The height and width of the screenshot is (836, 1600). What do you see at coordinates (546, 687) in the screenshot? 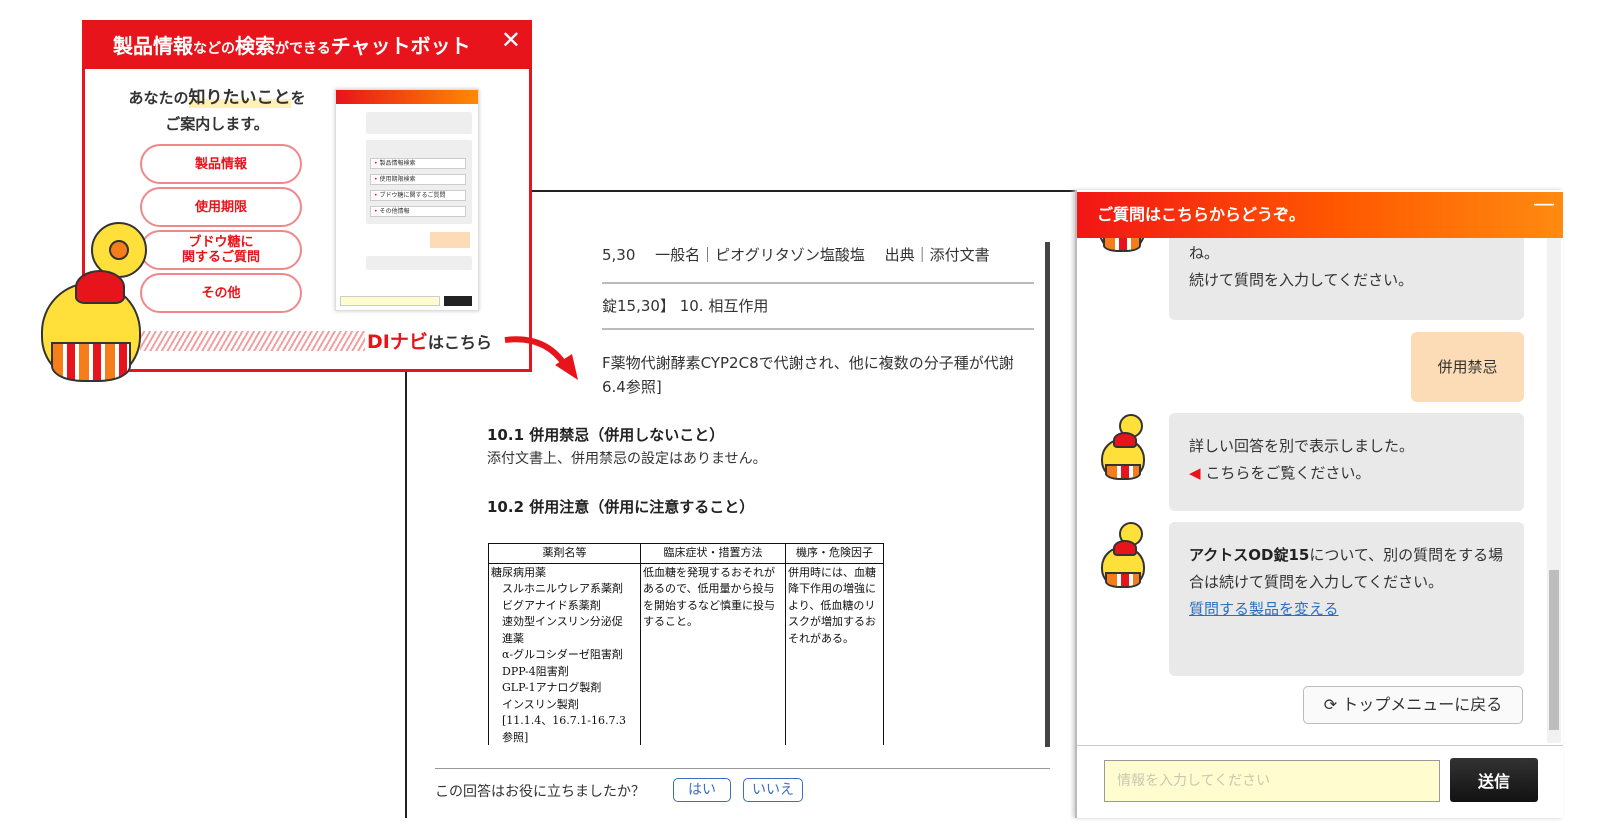
I see `table-cell-line: GLP-1アナログ製剤` at bounding box center [546, 687].